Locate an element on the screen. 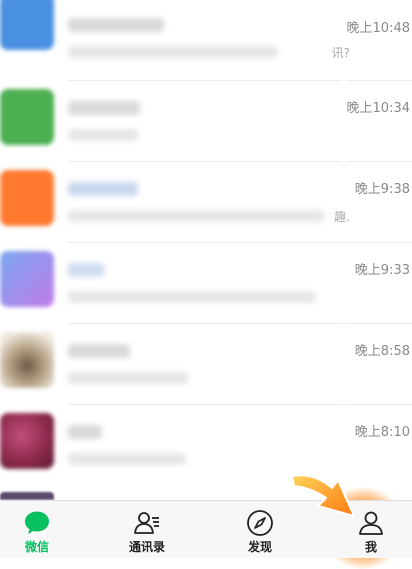  tab-label: 微信 is located at coordinates (36, 547).